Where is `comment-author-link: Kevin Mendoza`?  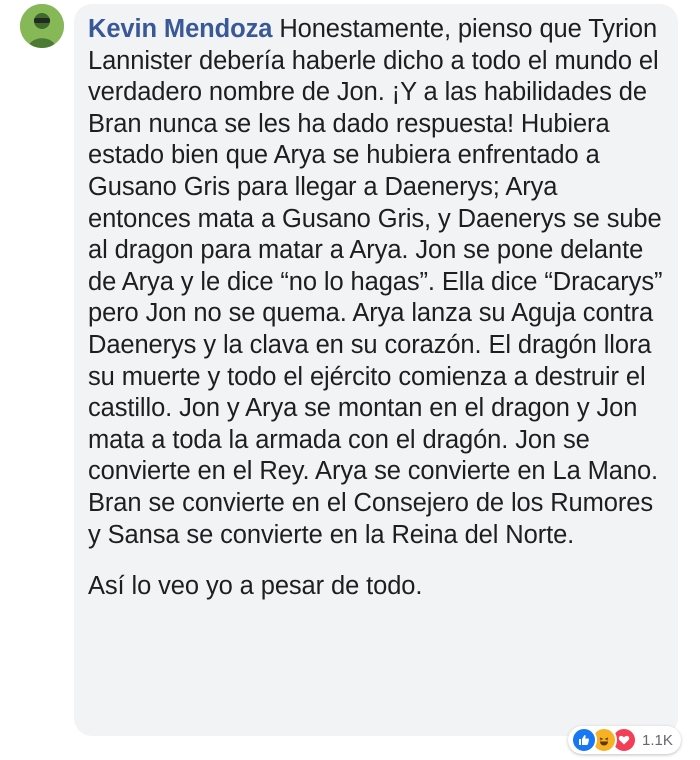
comment-author-link: Kevin Mendoza is located at coordinates (180, 29).